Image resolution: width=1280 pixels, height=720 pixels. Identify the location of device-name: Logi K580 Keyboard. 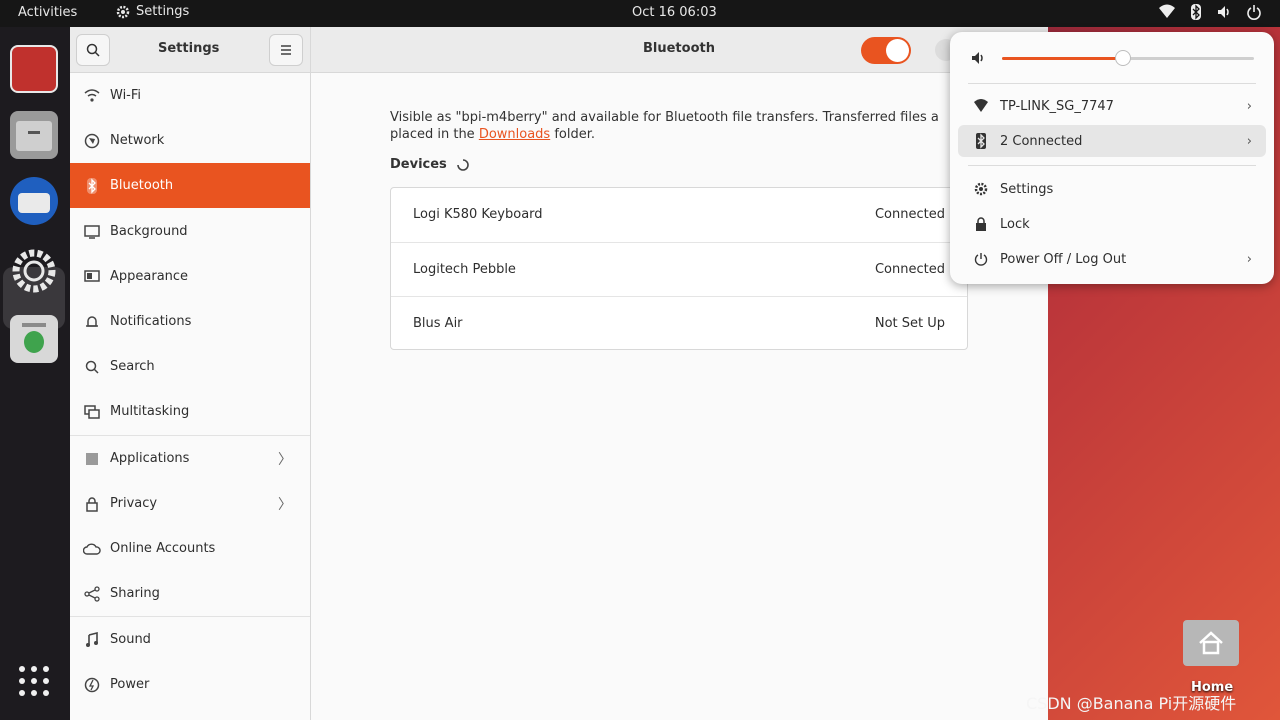
(478, 214).